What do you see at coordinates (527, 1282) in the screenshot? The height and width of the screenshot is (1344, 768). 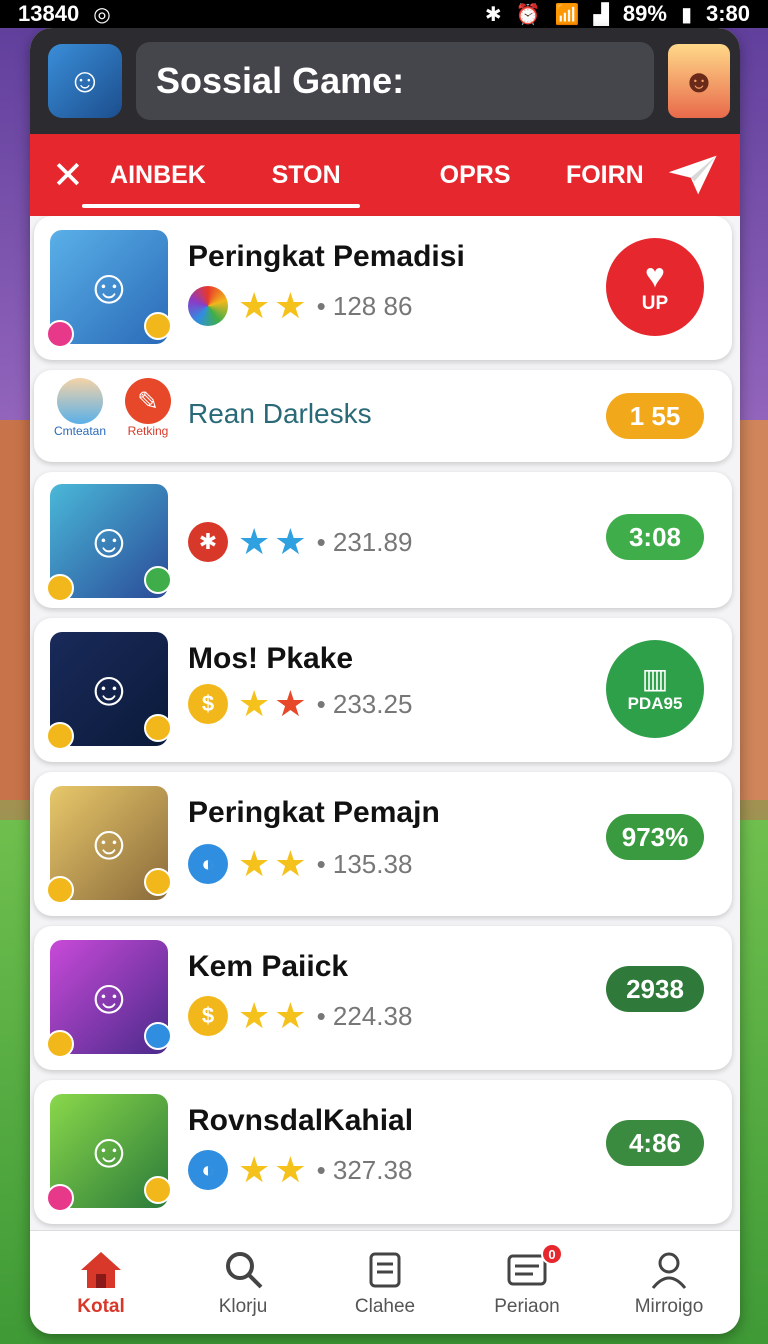 I see `nav-messages: 0 Periaon` at bounding box center [527, 1282].